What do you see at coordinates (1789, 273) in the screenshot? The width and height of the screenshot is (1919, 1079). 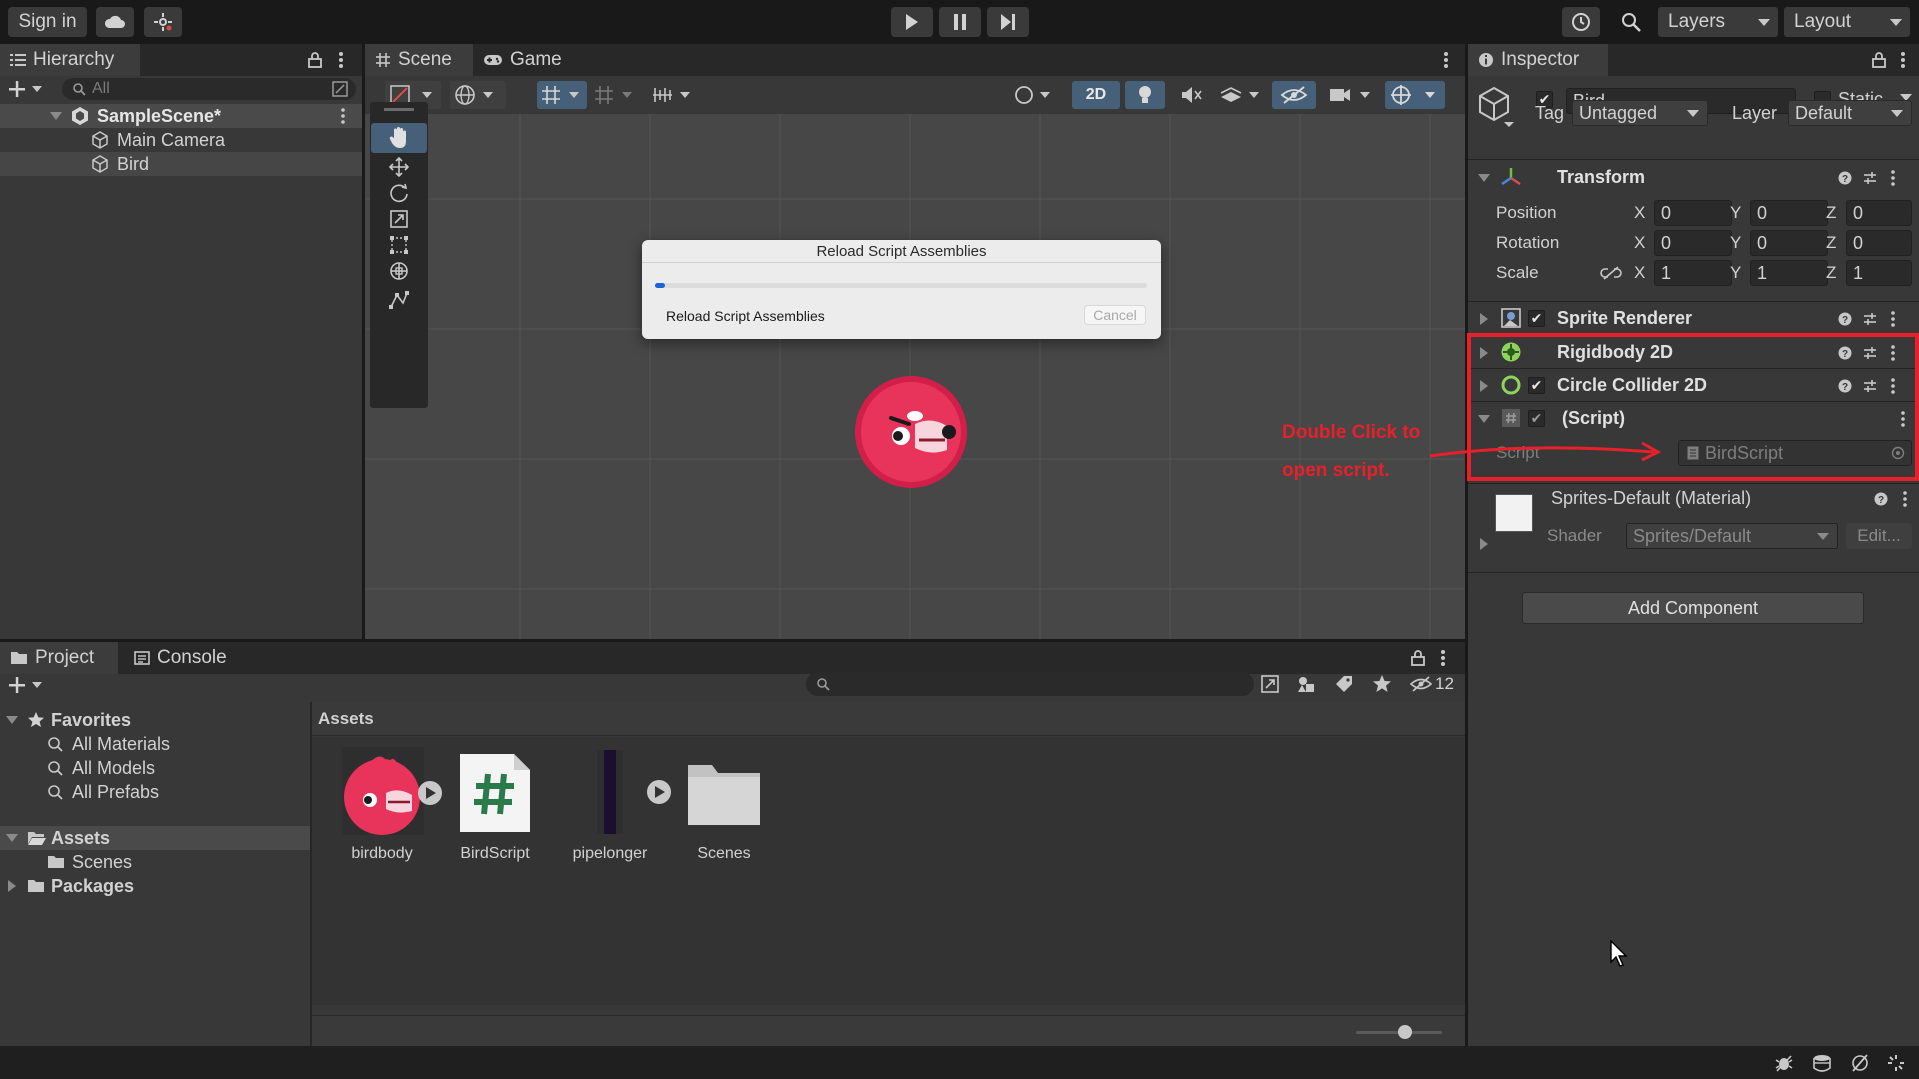 I see `scale-y-field: 1` at bounding box center [1789, 273].